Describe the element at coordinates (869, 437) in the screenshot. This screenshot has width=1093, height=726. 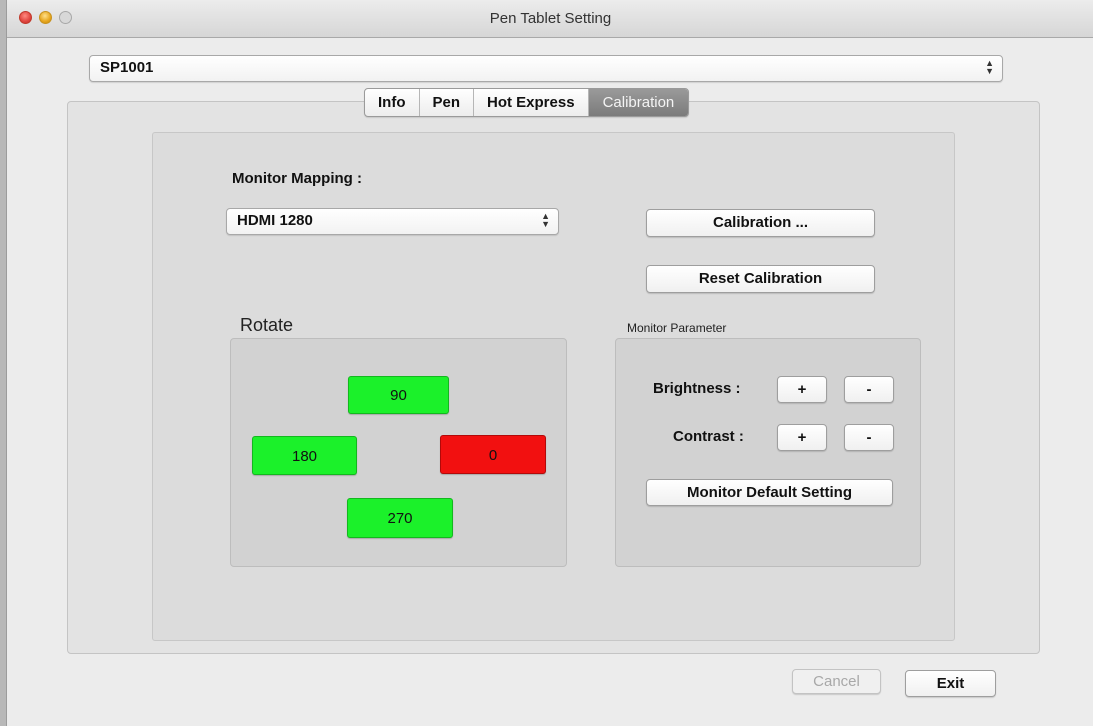
I see `contrast-minus-button: -` at that location.